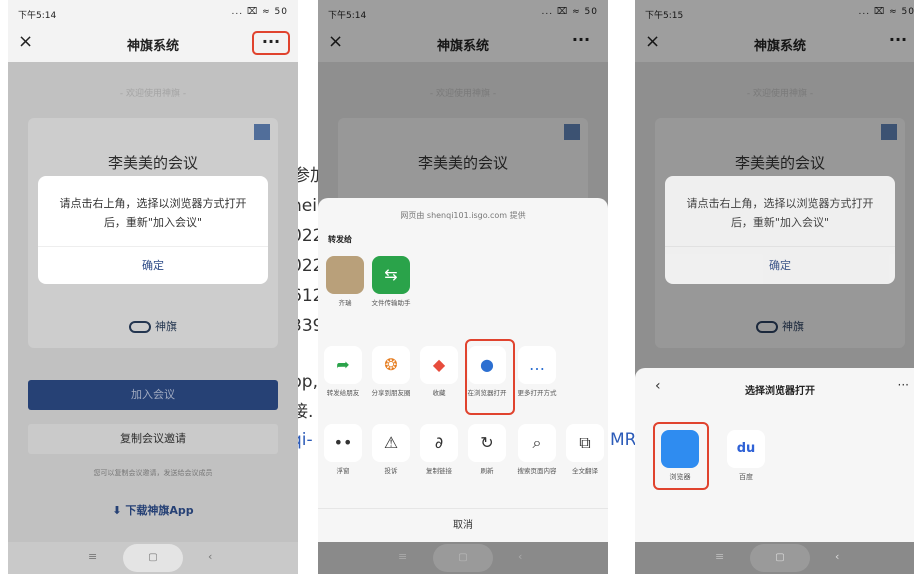 The height and width of the screenshot is (574, 914). I want to click on share-action-translate: ⧉ 全文翻译, so click(585, 450).